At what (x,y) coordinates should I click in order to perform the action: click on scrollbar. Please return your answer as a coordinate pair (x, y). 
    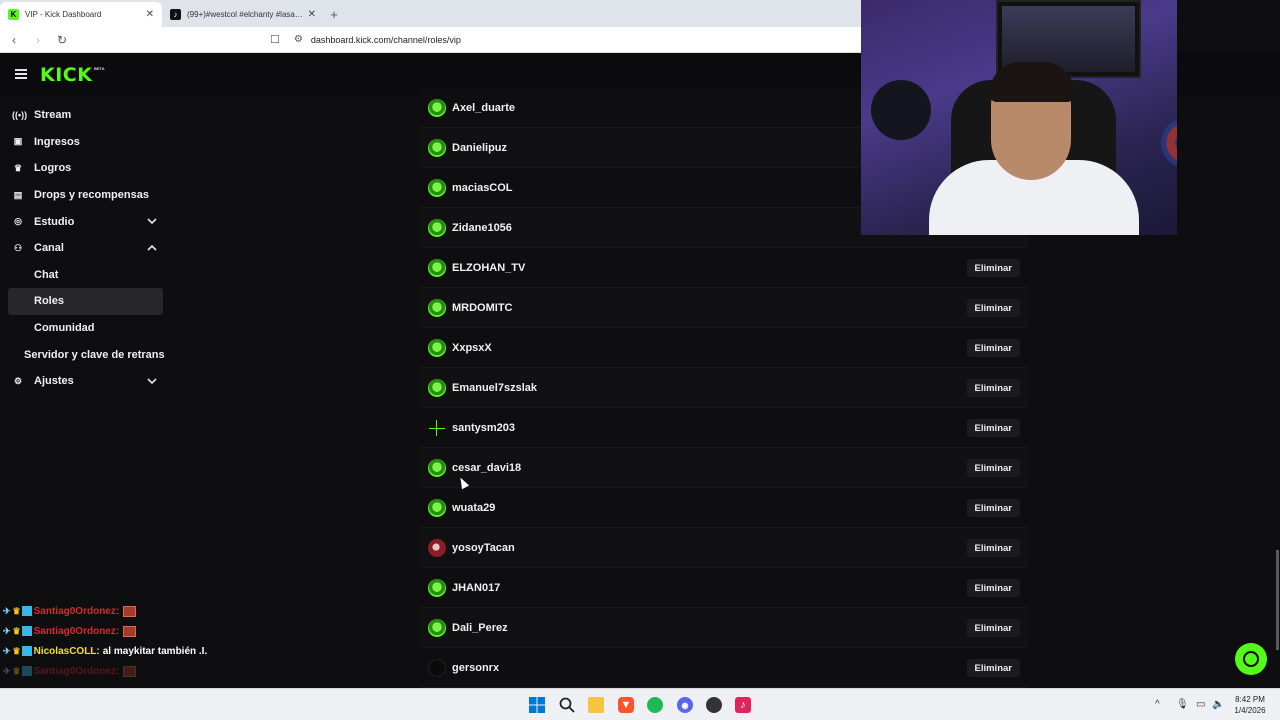
    Looking at the image, I should click on (1277, 600).